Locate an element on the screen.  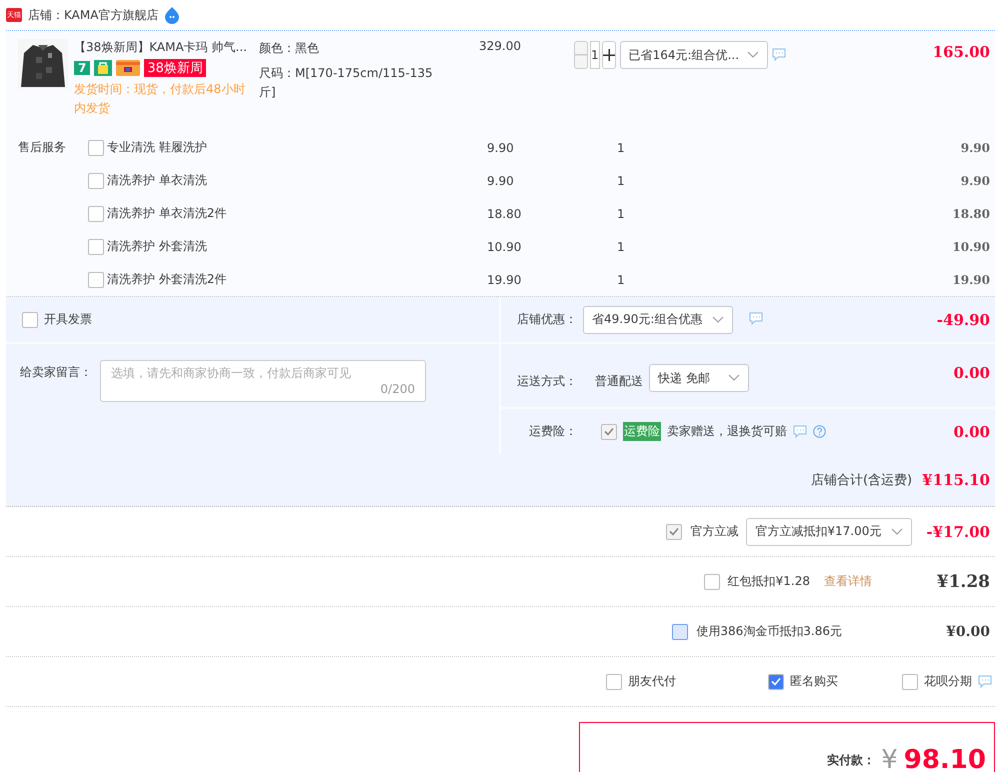
help-icon is located at coordinates (819, 431).